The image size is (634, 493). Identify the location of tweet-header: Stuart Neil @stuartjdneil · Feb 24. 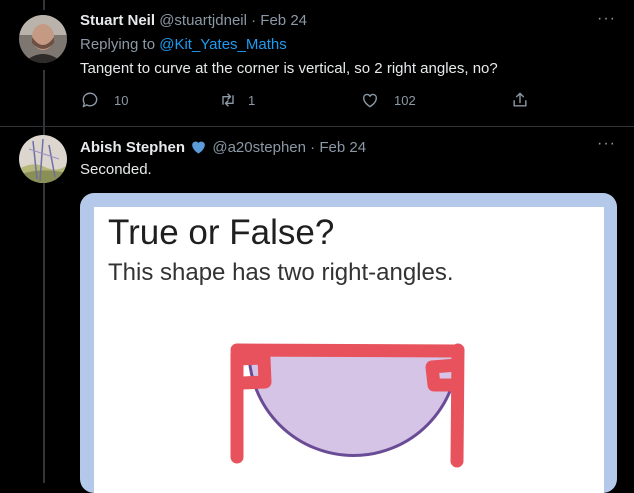
(193, 20).